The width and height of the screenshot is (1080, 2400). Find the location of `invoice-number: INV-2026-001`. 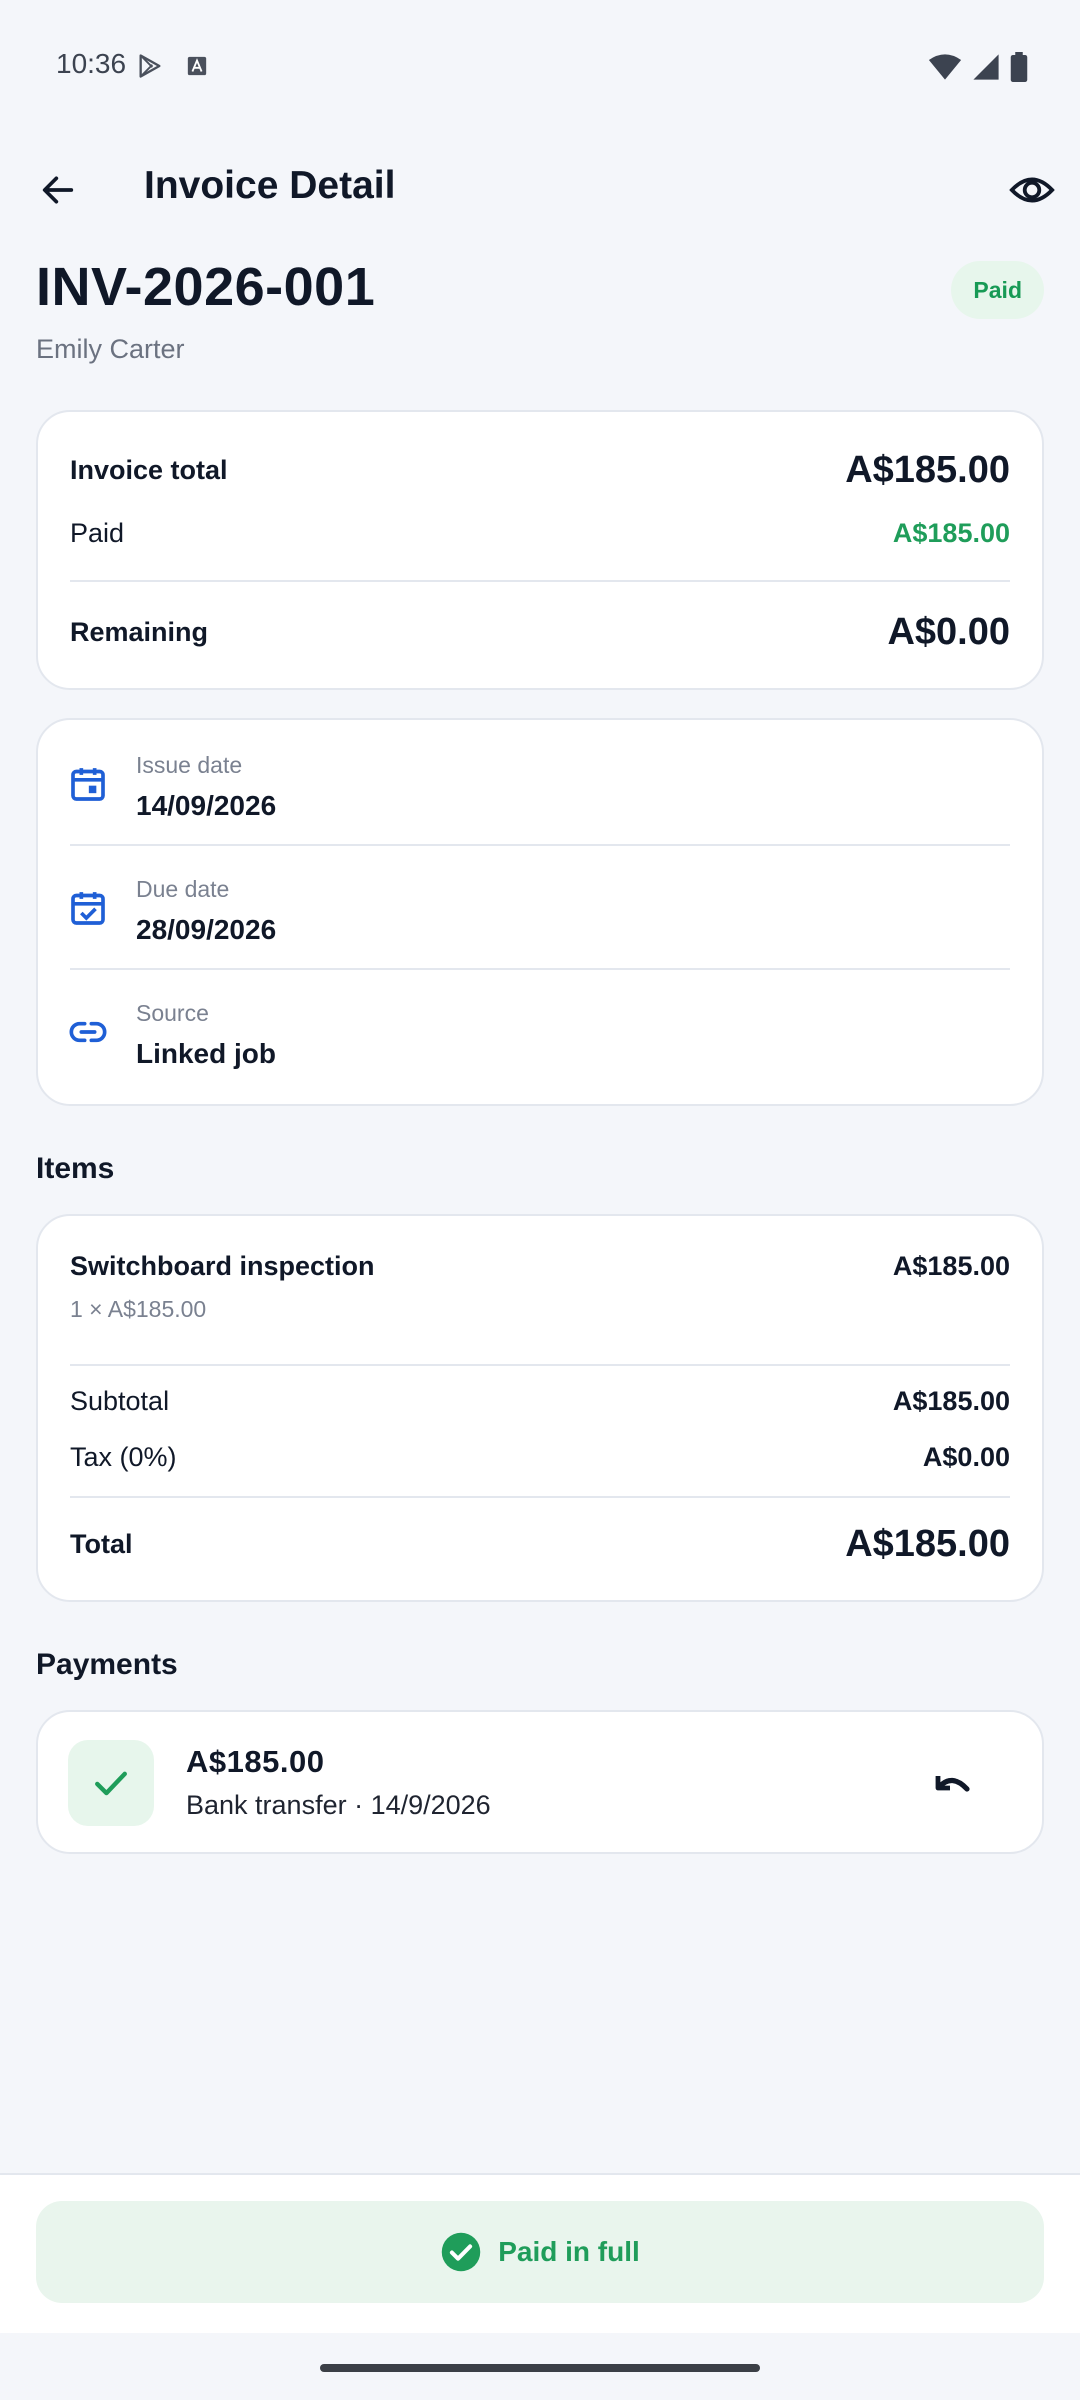

invoice-number: INV-2026-001 is located at coordinates (206, 287).